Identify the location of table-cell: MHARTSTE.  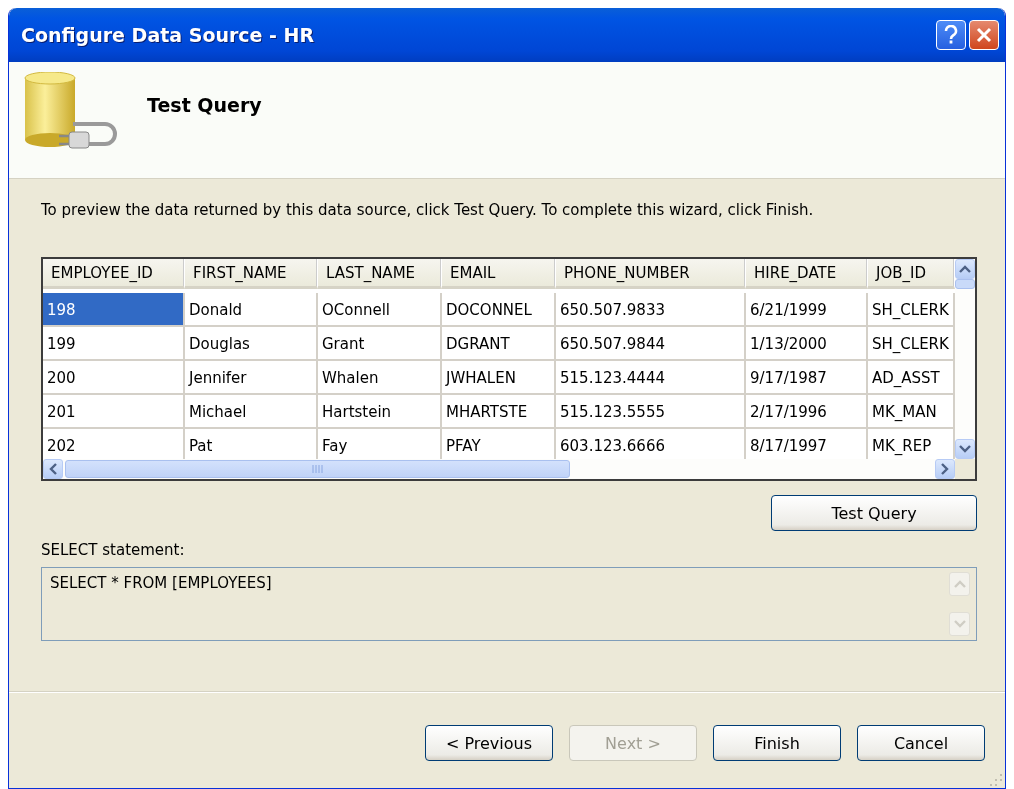
(499, 412).